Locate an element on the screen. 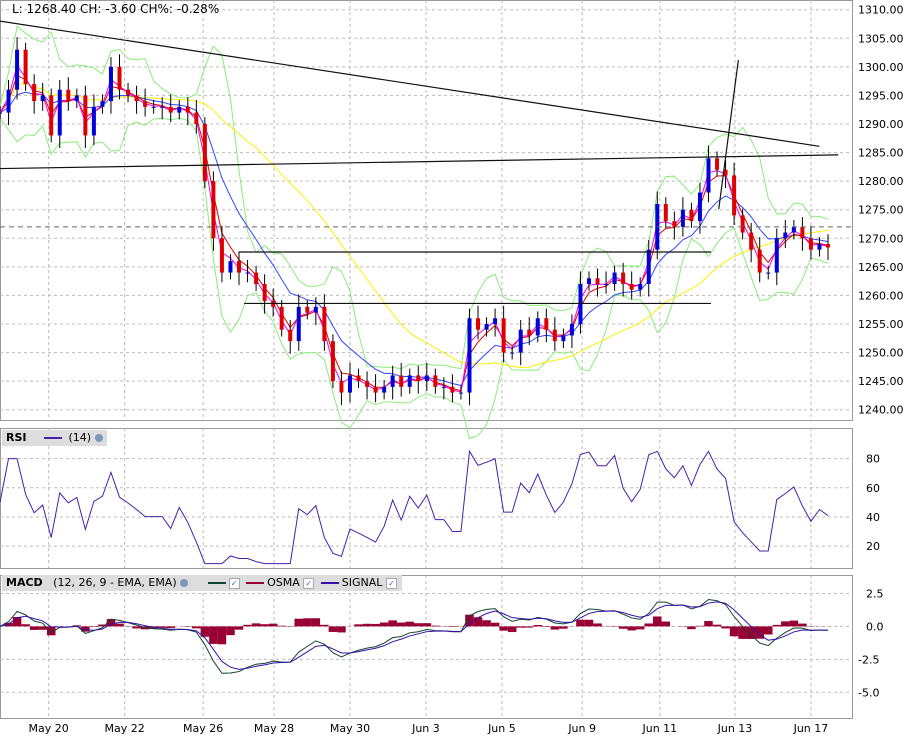 Image resolution: width=912 pixels, height=741 pixels. y-tick-label: 1245.00 is located at coordinates (881, 381).